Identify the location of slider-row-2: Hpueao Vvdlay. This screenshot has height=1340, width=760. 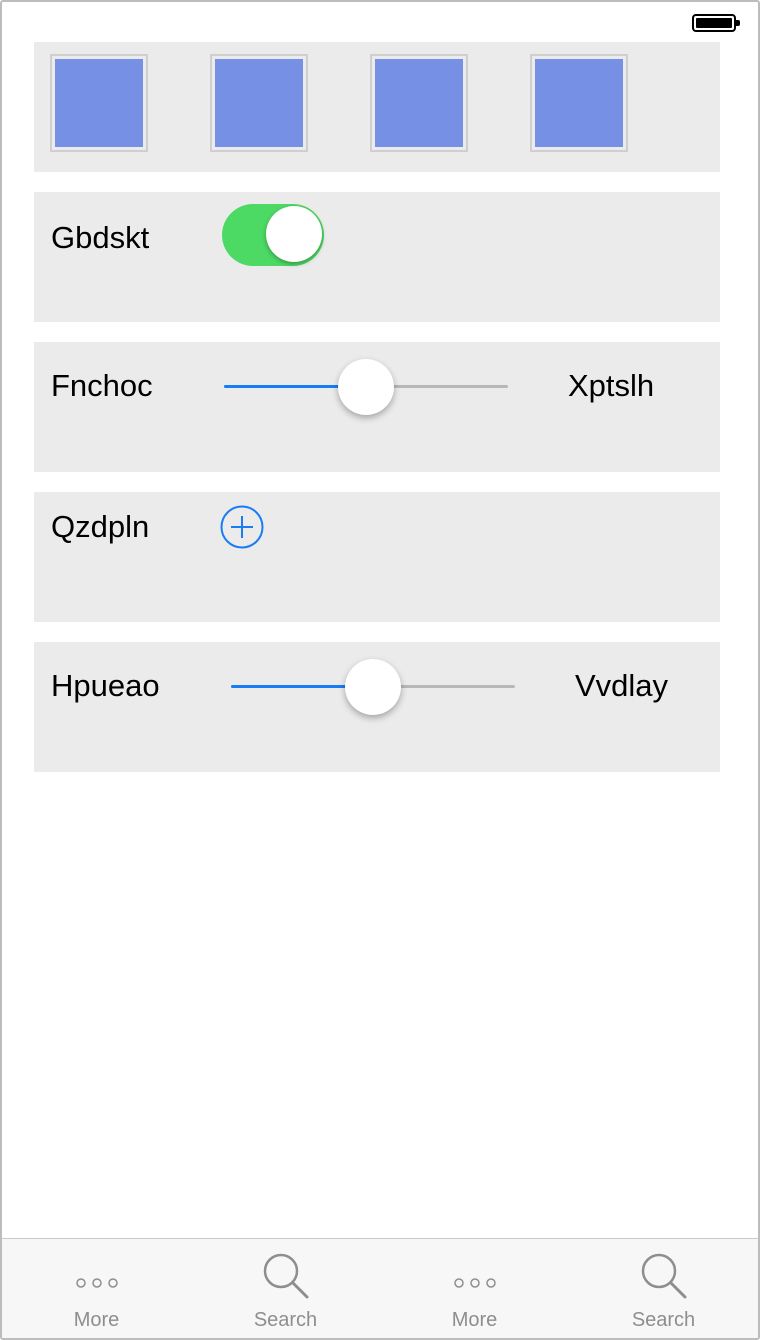
(377, 707).